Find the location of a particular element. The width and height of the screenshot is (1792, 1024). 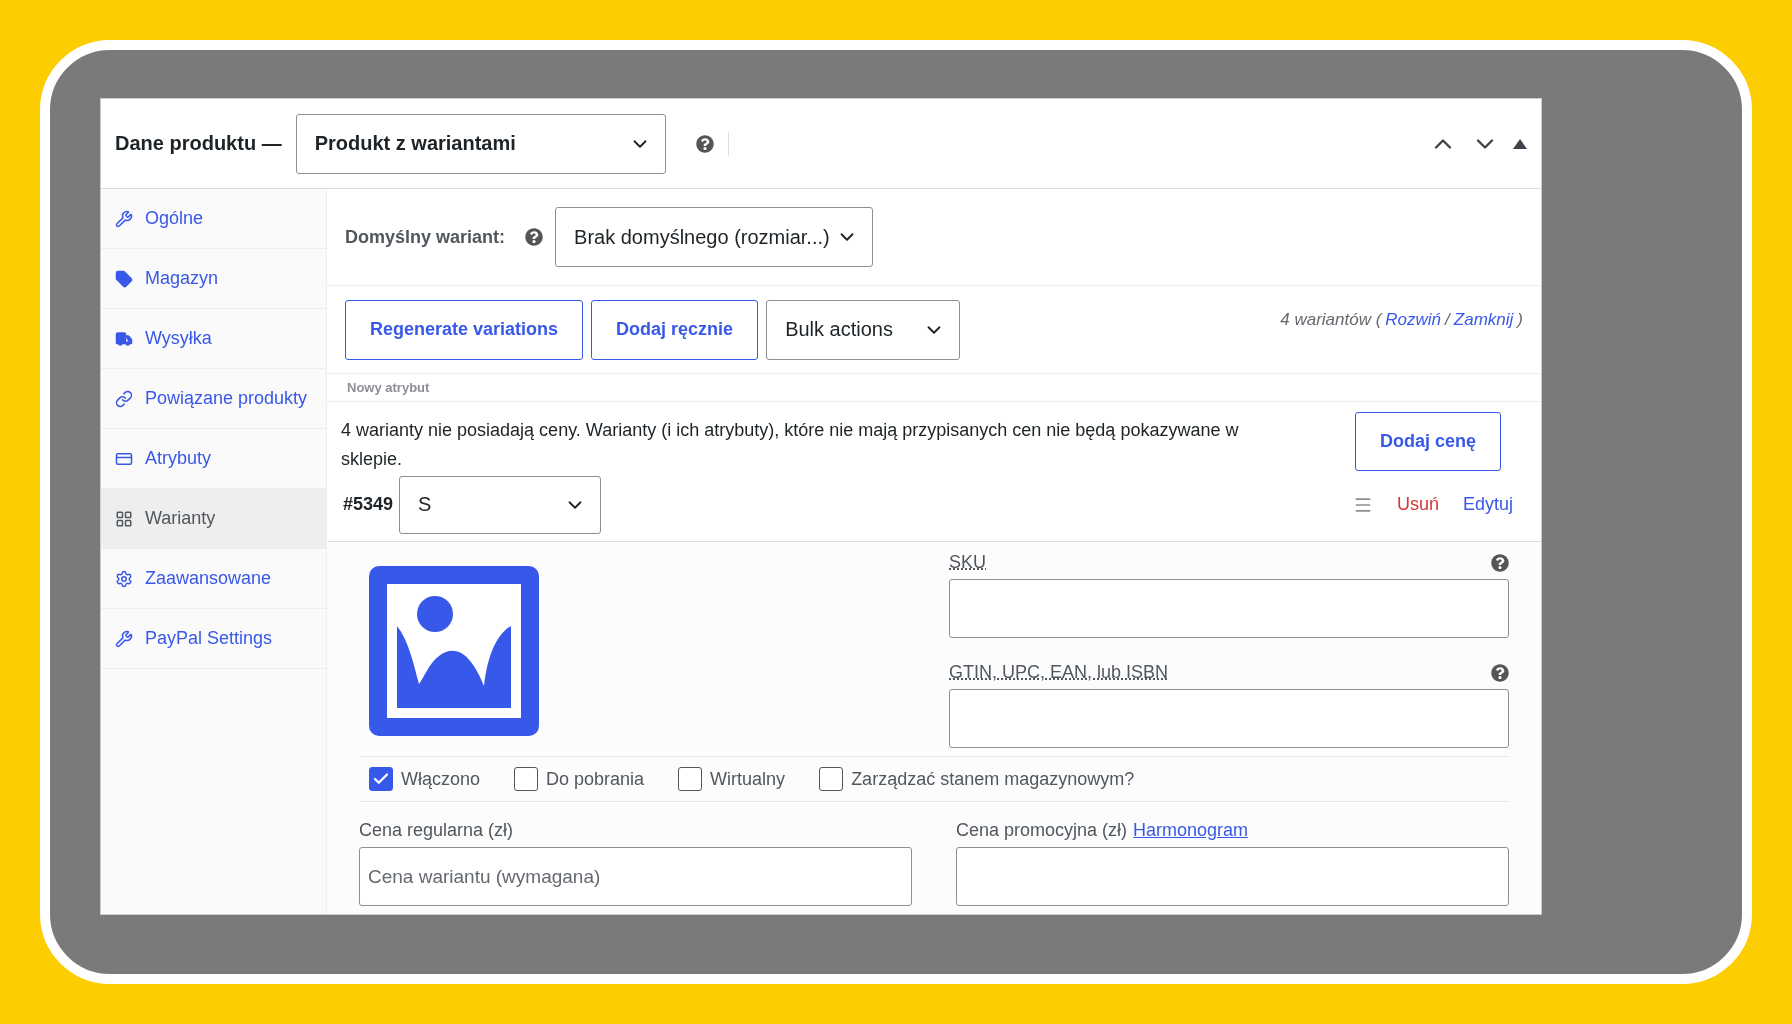

missing-price-notice: 4 warianty nie posiadają ceny. Warianty (i ich atrybuty), które nie mają przypisanych cen nie będą pokazywane w sklepie. is located at coordinates (790, 445).